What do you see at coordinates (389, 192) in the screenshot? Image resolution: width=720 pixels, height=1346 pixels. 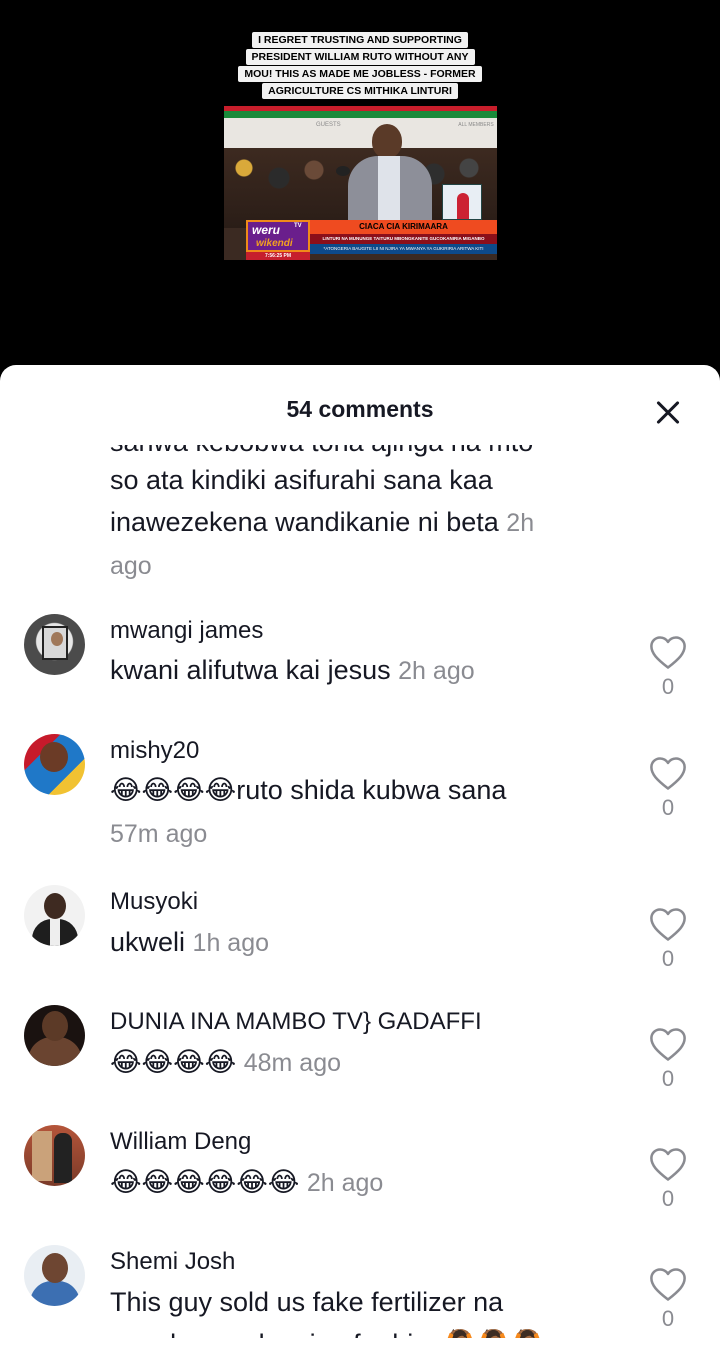 I see `speaker-shirt` at bounding box center [389, 192].